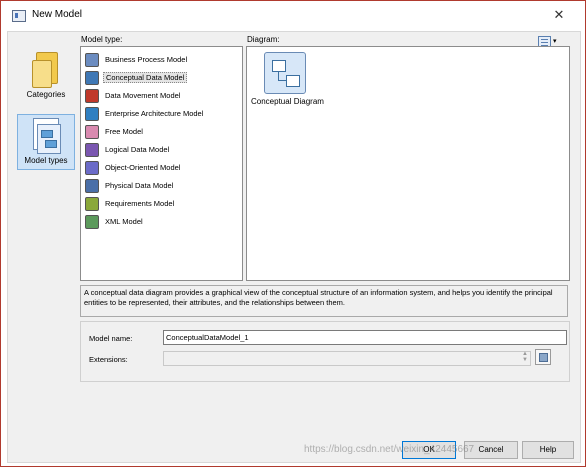  What do you see at coordinates (92, 132) in the screenshot?
I see `free-model-icon` at bounding box center [92, 132].